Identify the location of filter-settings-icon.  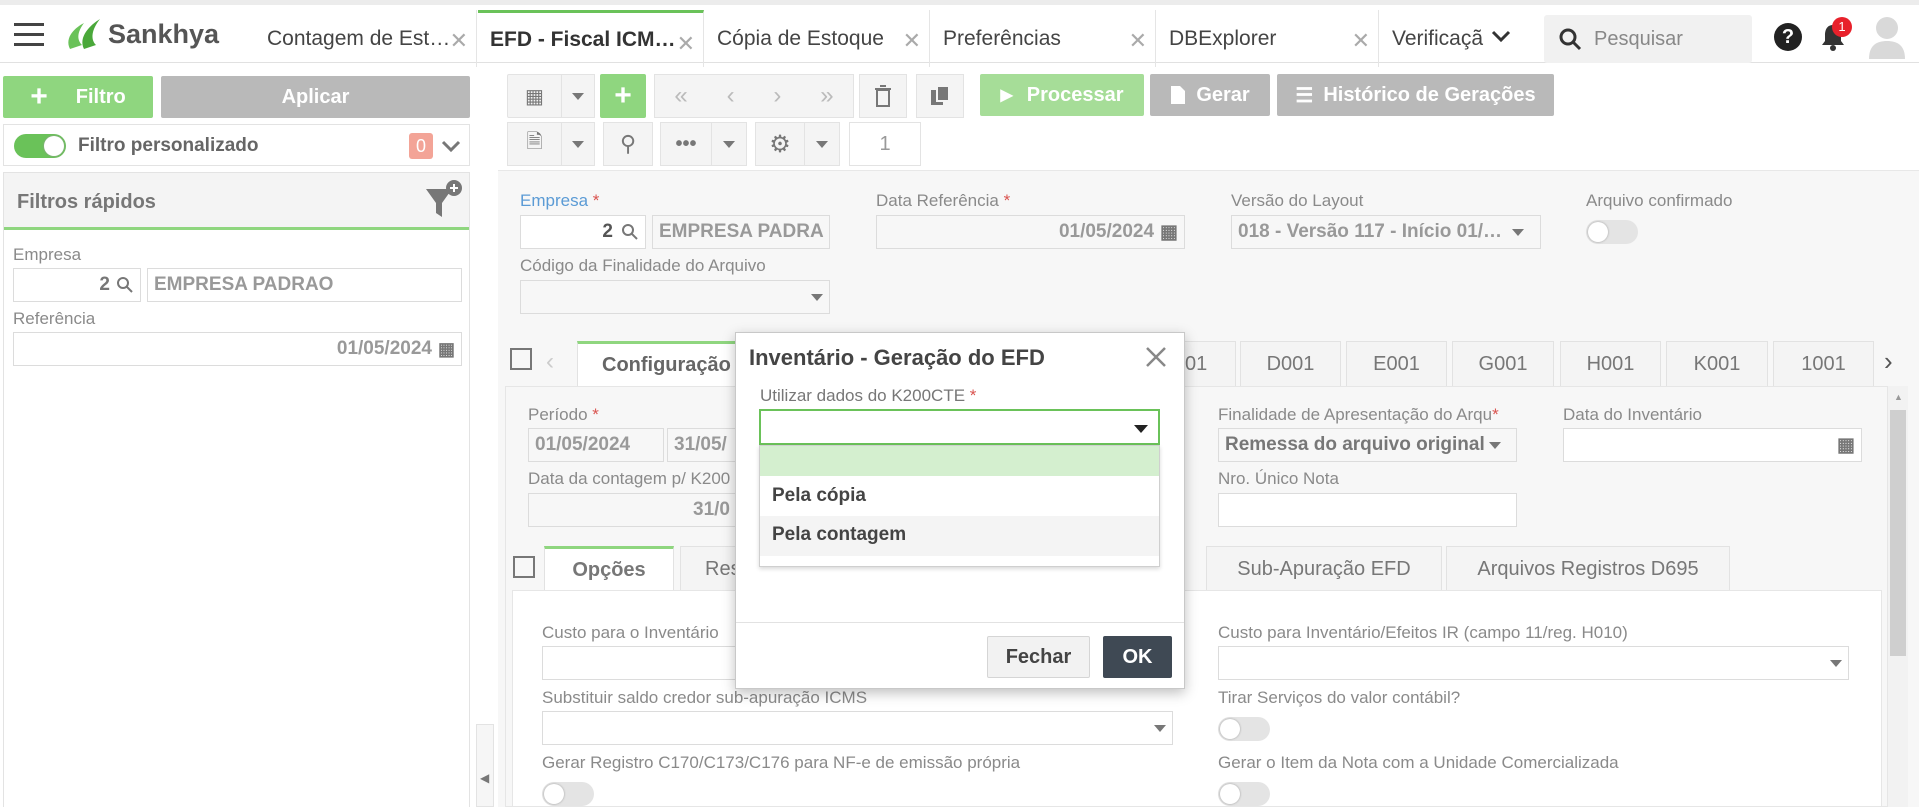
(442, 200).